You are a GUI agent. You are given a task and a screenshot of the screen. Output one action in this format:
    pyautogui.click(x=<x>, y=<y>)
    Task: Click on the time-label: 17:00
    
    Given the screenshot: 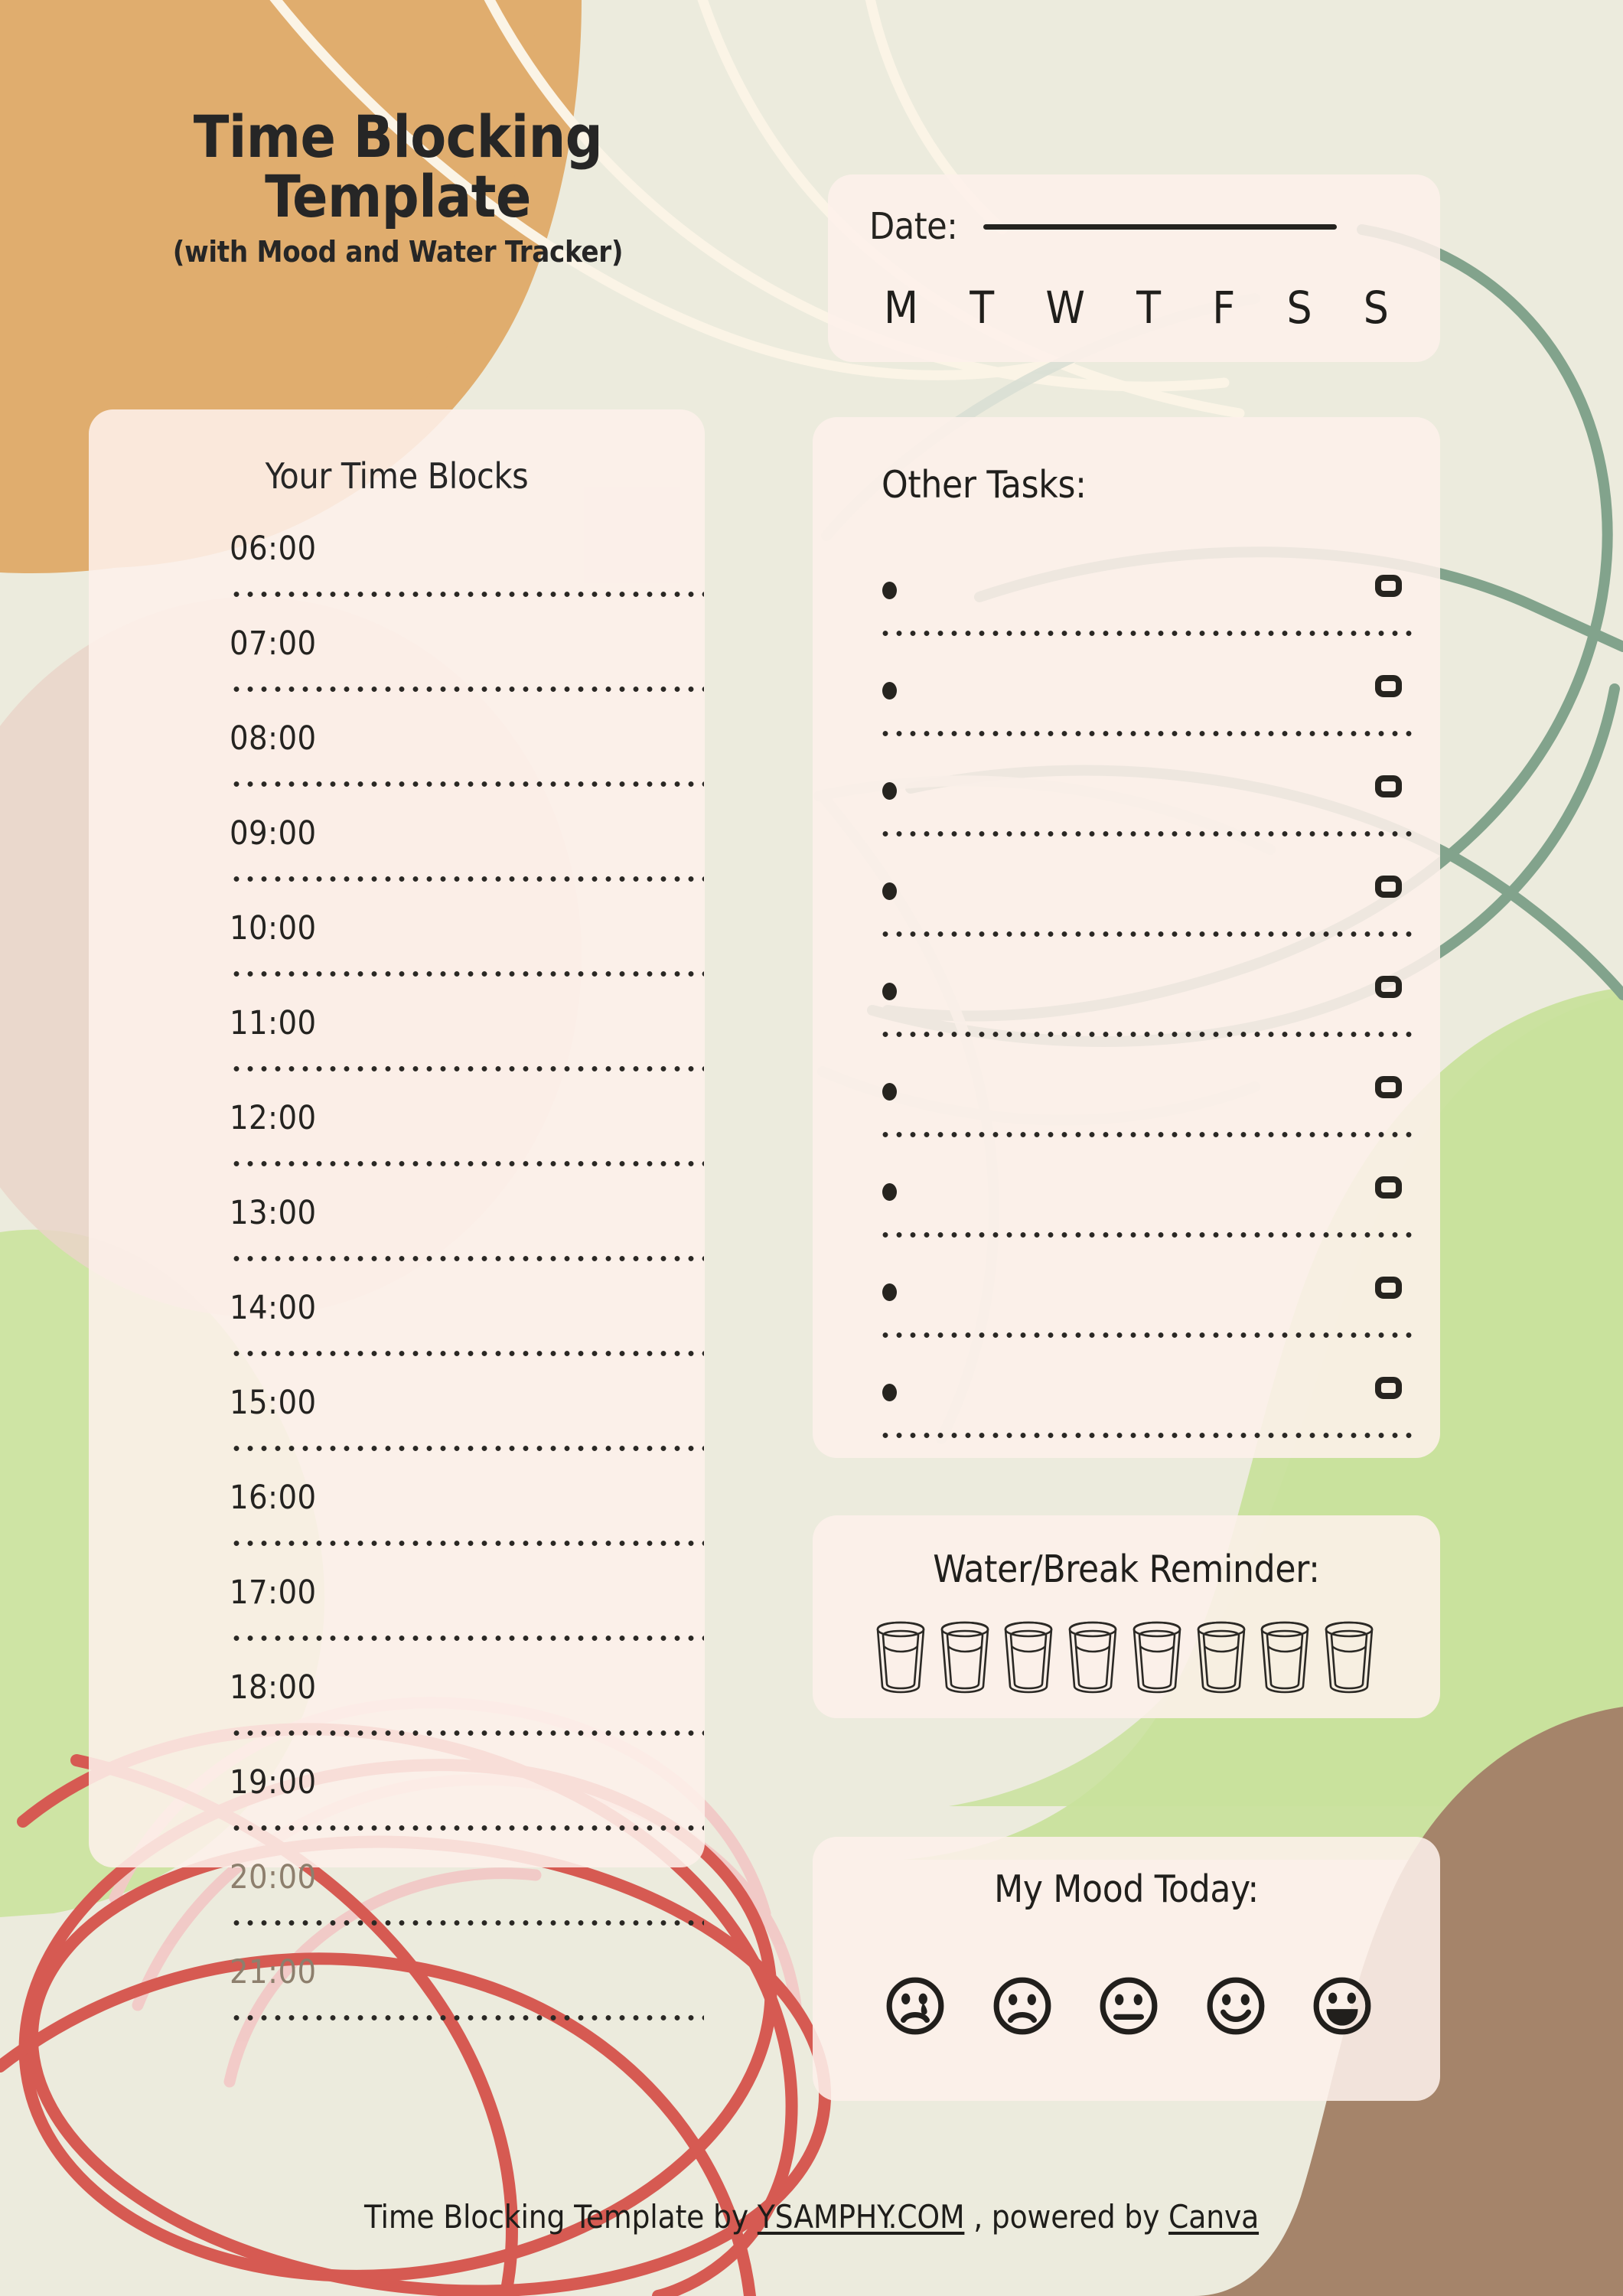 What is the action you would take?
    pyautogui.click(x=273, y=1593)
    